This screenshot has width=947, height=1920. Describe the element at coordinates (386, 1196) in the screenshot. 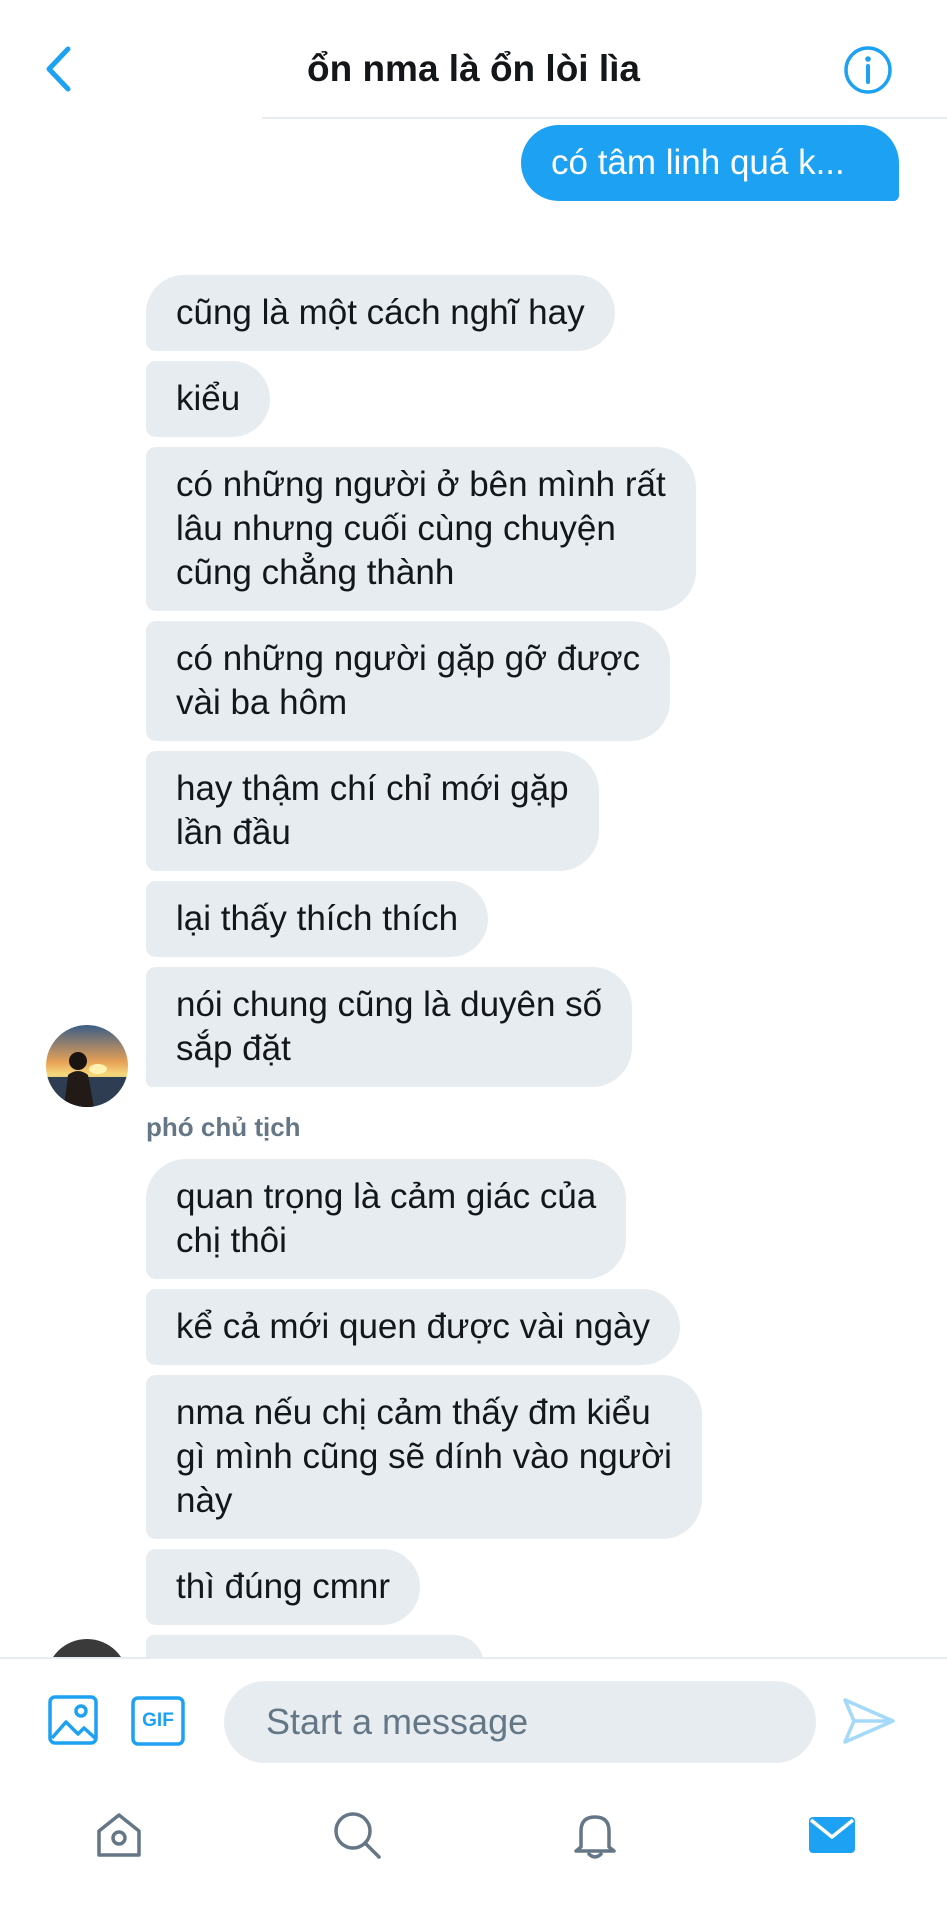

I see `message-text: quan trọng là cảm giác của` at that location.